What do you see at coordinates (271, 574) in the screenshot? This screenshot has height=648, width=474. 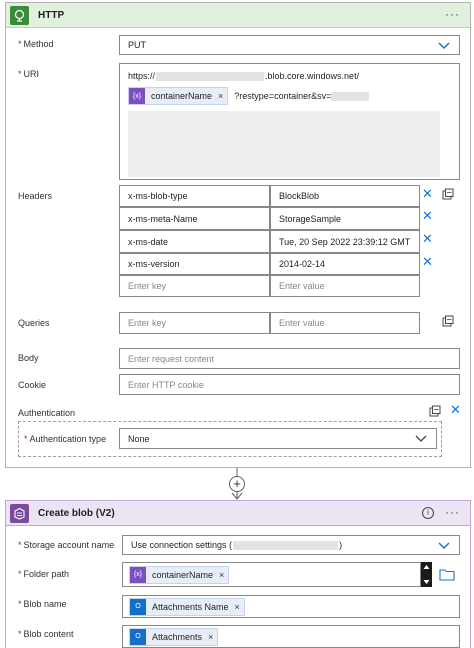 I see `folder-path-input: {x} containerName ×` at bounding box center [271, 574].